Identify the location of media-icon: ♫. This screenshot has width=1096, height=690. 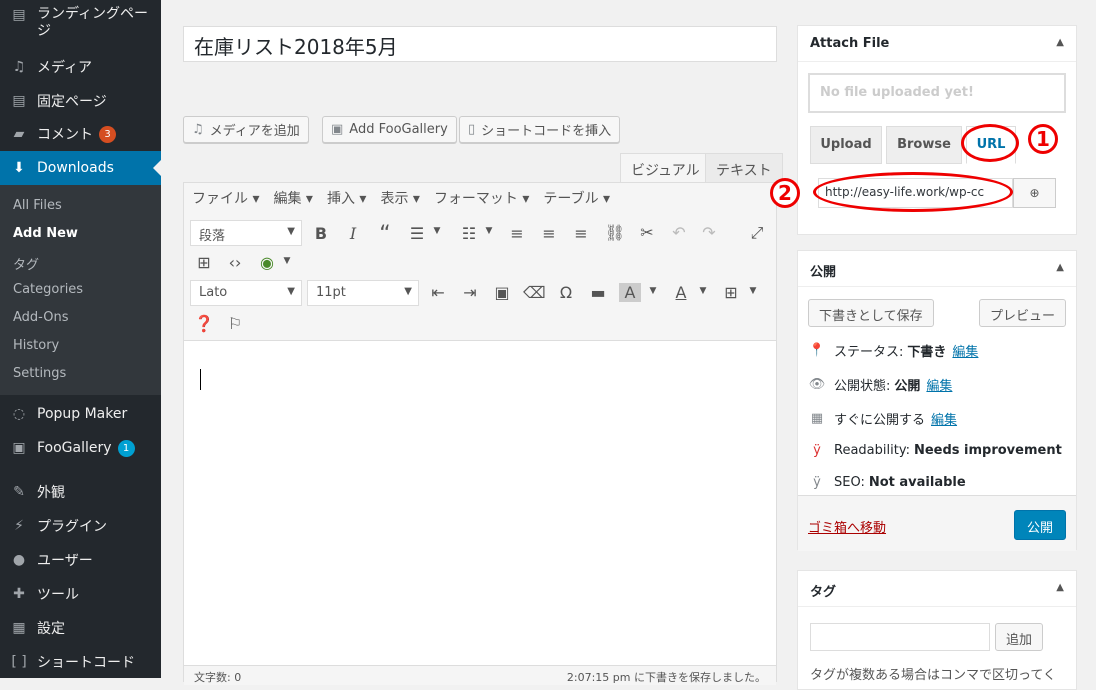
(19, 67).